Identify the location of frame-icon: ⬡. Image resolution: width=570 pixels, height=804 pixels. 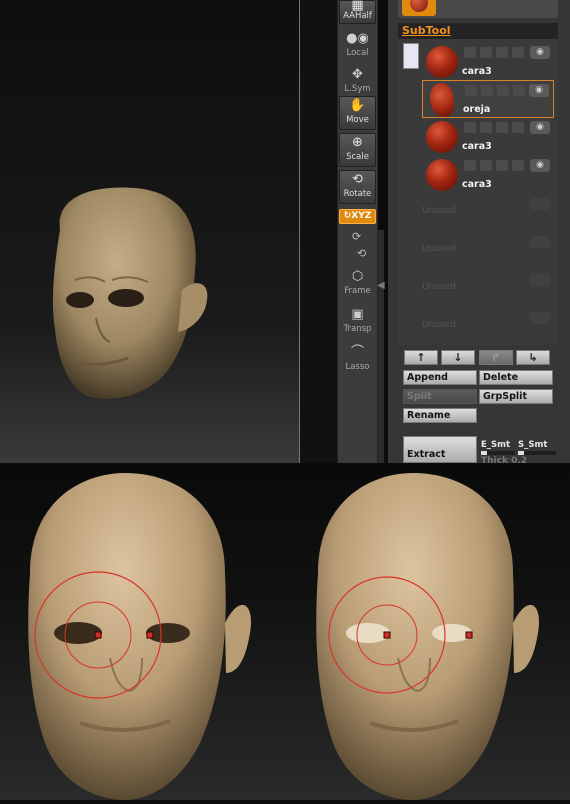
(357, 276).